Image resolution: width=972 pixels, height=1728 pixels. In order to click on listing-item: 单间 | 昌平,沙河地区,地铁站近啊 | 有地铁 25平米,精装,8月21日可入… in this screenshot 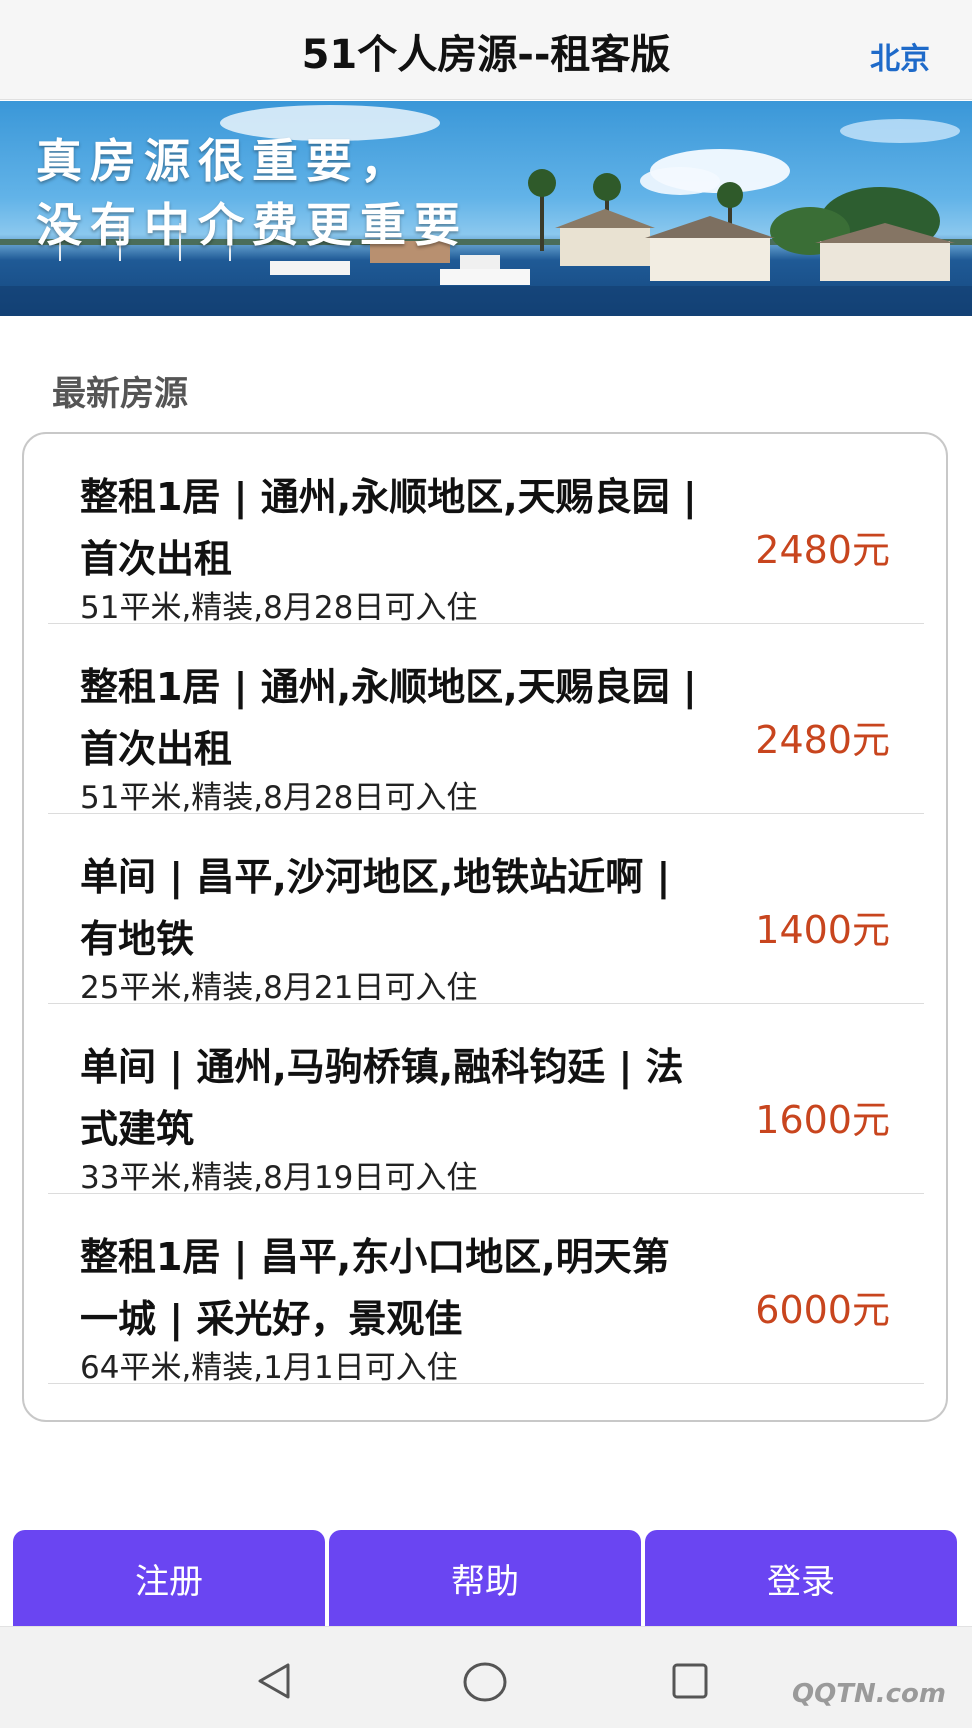, I will do `click(486, 910)`.